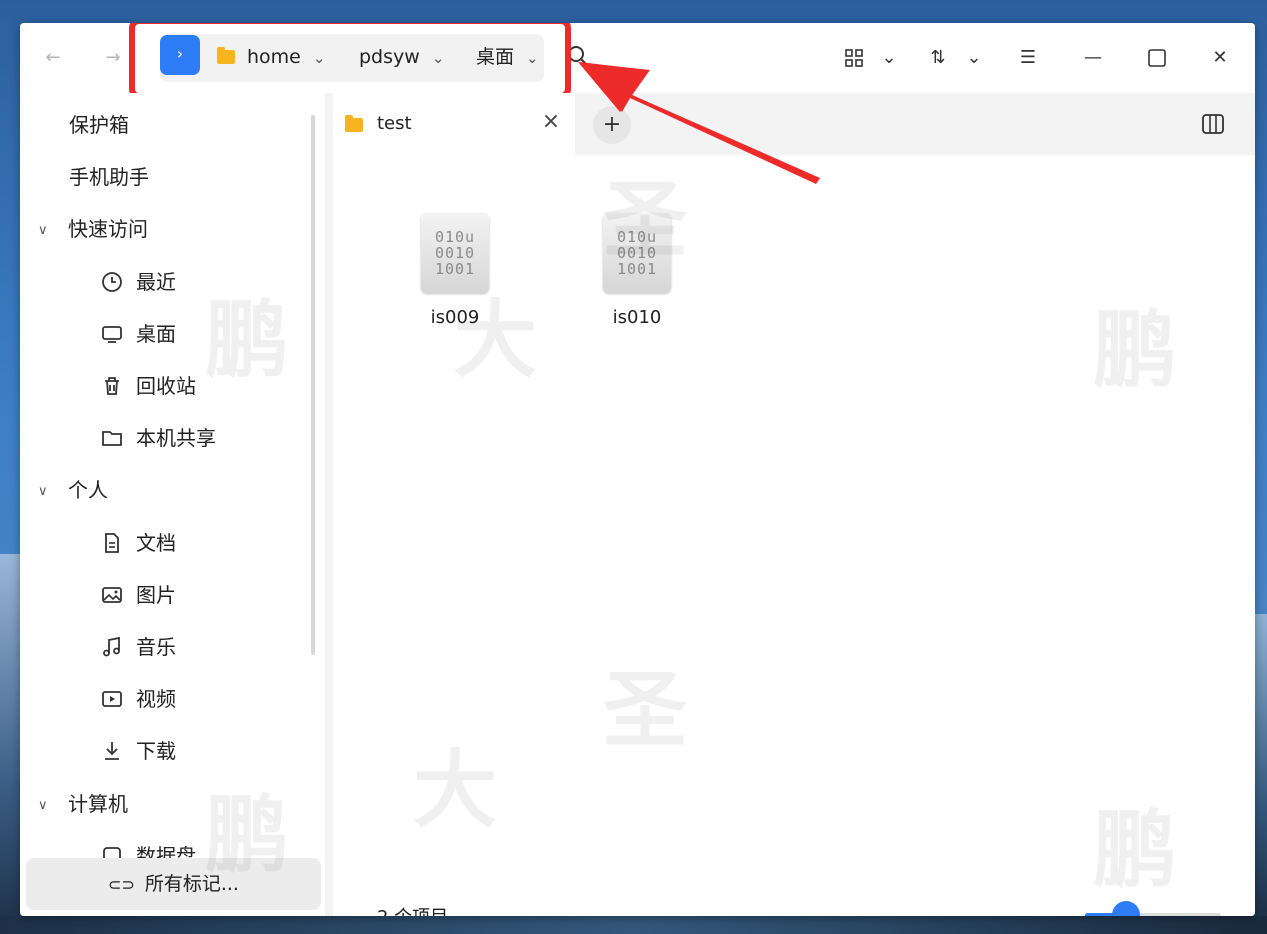  Describe the element at coordinates (121, 884) in the screenshot. I see `tag-icon: ⊂⊃` at that location.